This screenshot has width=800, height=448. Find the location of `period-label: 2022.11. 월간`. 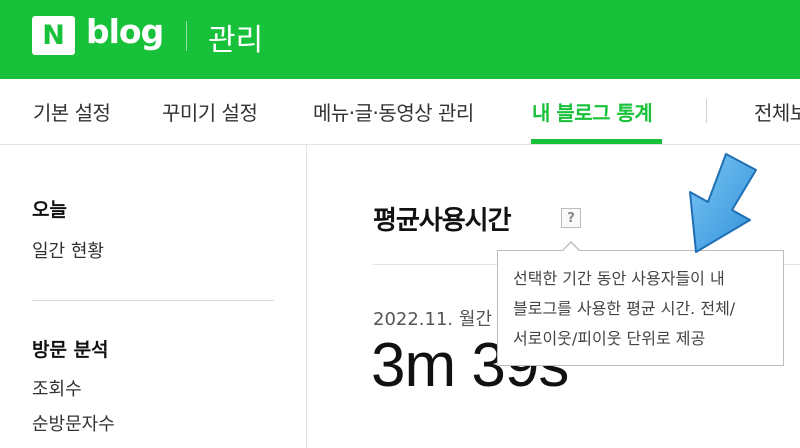

period-label: 2022.11. 월간 is located at coordinates (432, 319).